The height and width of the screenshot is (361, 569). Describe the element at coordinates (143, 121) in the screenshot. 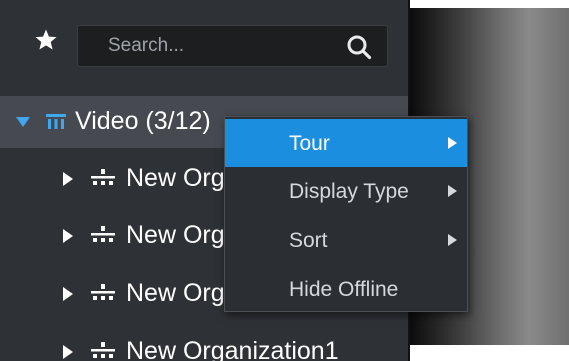

I see `tree-root-label: Video (3/12)` at that location.